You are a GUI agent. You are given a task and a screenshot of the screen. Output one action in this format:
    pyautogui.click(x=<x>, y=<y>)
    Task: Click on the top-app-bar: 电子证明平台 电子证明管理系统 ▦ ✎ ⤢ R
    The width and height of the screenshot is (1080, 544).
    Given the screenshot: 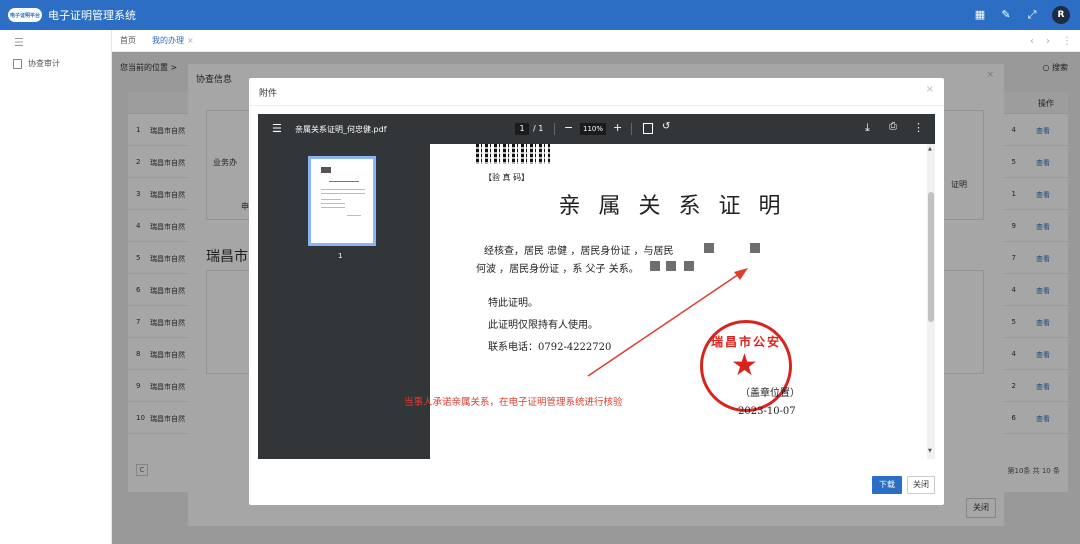 What is the action you would take?
    pyautogui.click(x=540, y=15)
    